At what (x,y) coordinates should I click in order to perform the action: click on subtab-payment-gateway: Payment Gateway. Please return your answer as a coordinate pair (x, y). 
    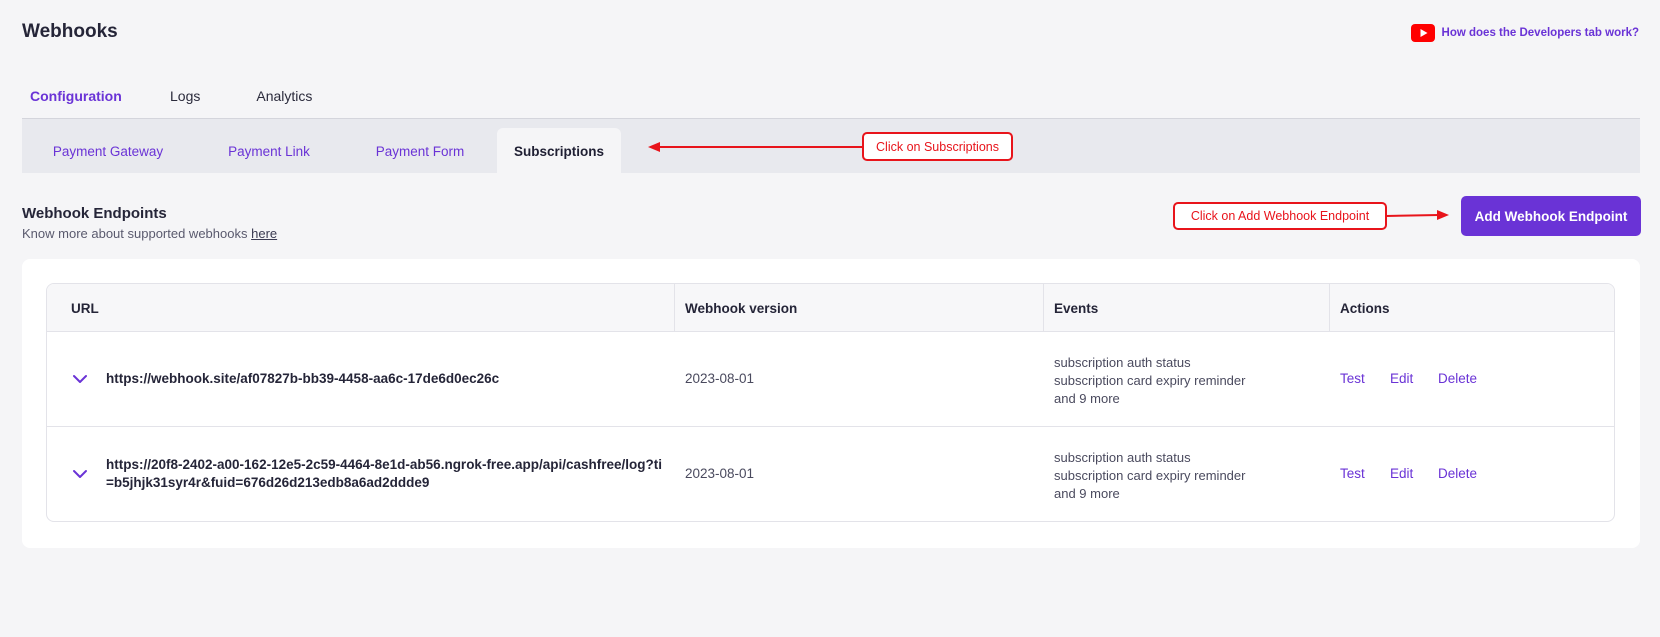
    Looking at the image, I should click on (108, 151).